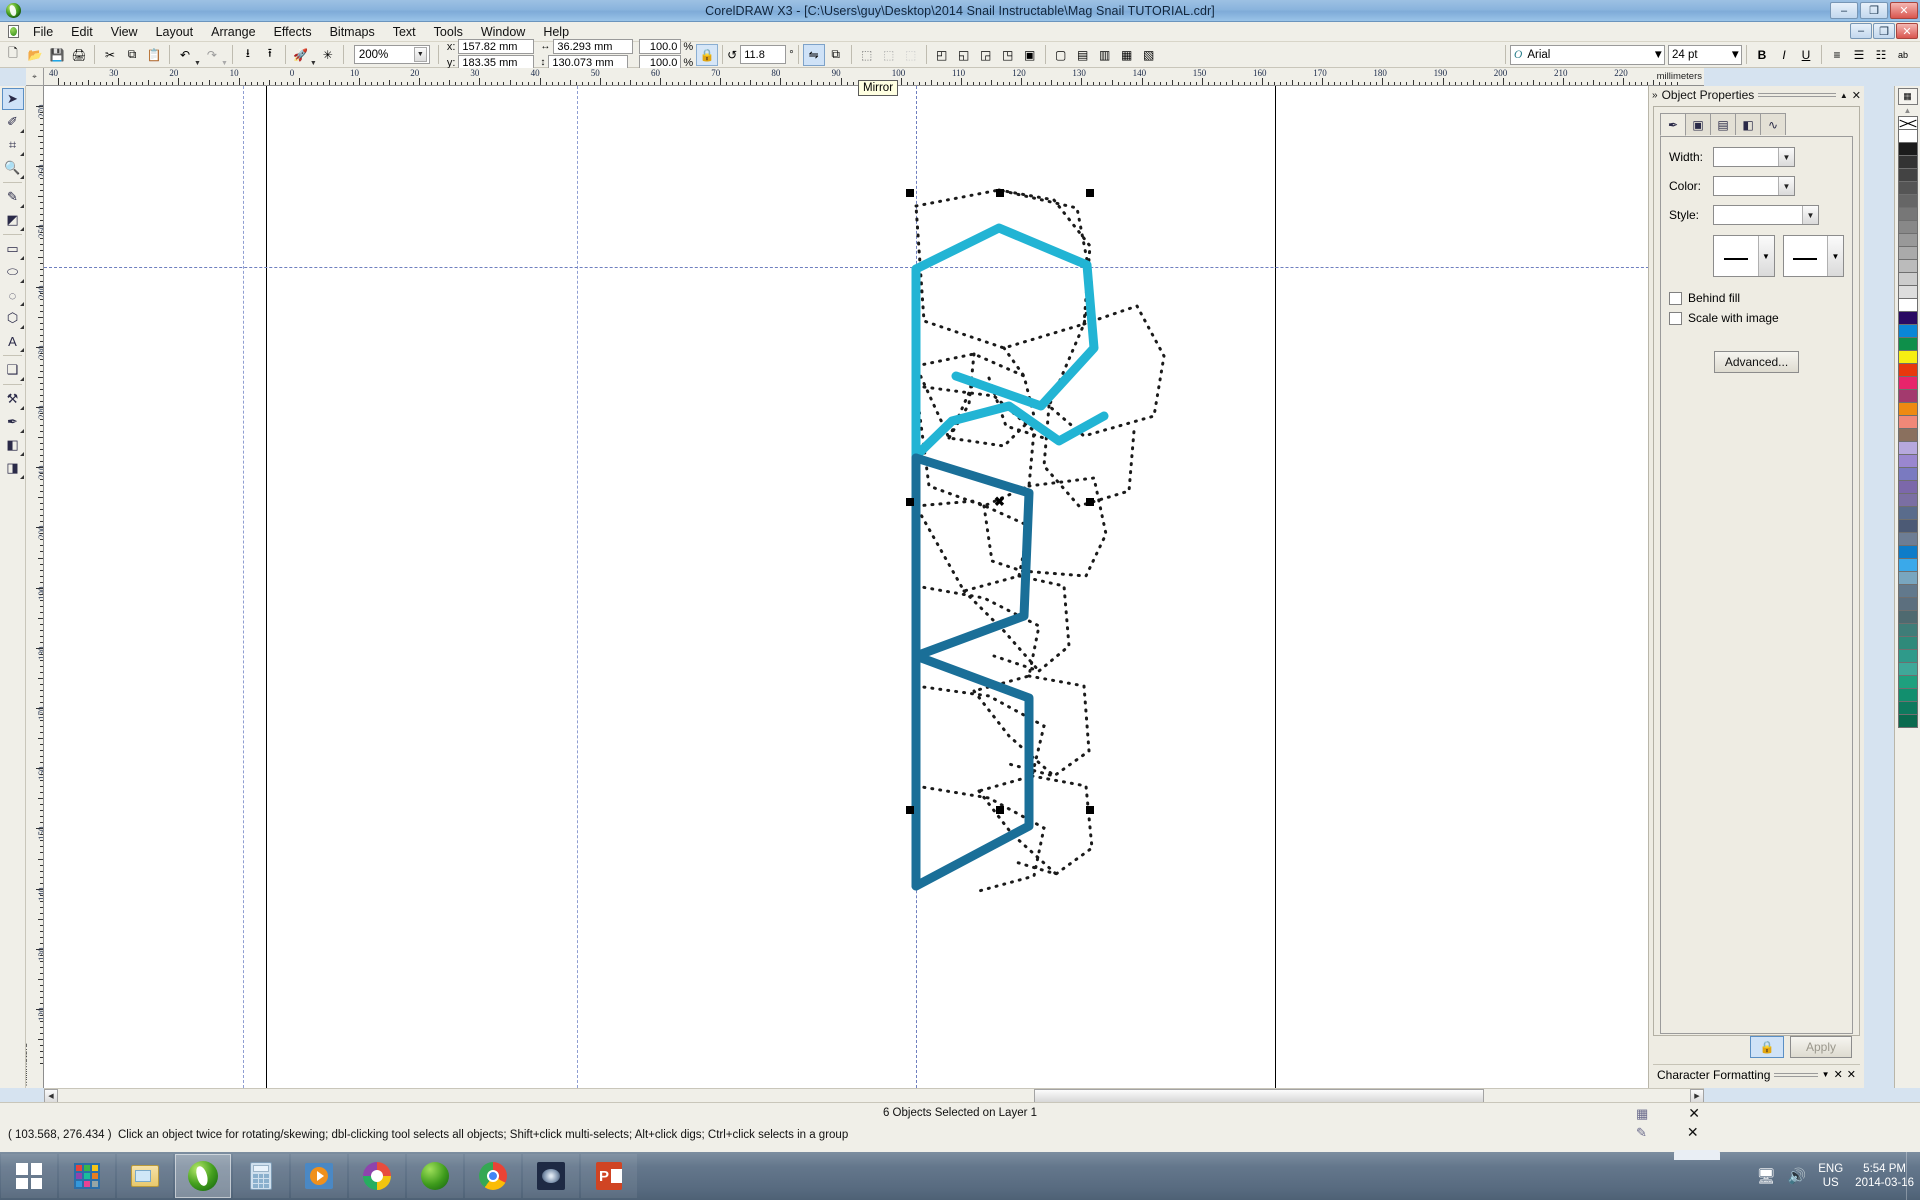  I want to click on zoom-tool: 🔍, so click(13, 168).